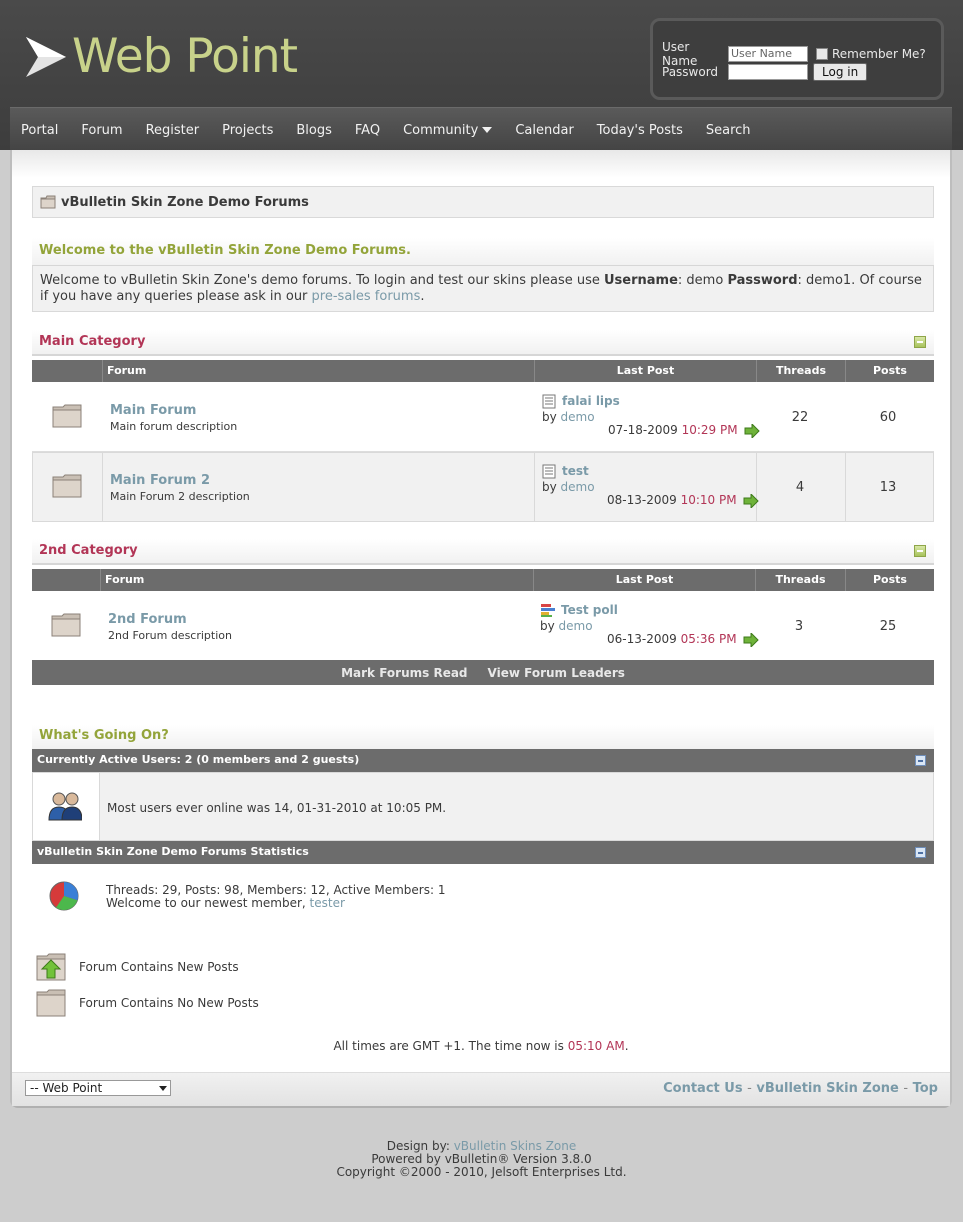 This screenshot has width=963, height=1222. What do you see at coordinates (104, 735) in the screenshot?
I see `whats-going-on-title: What's Going On?` at bounding box center [104, 735].